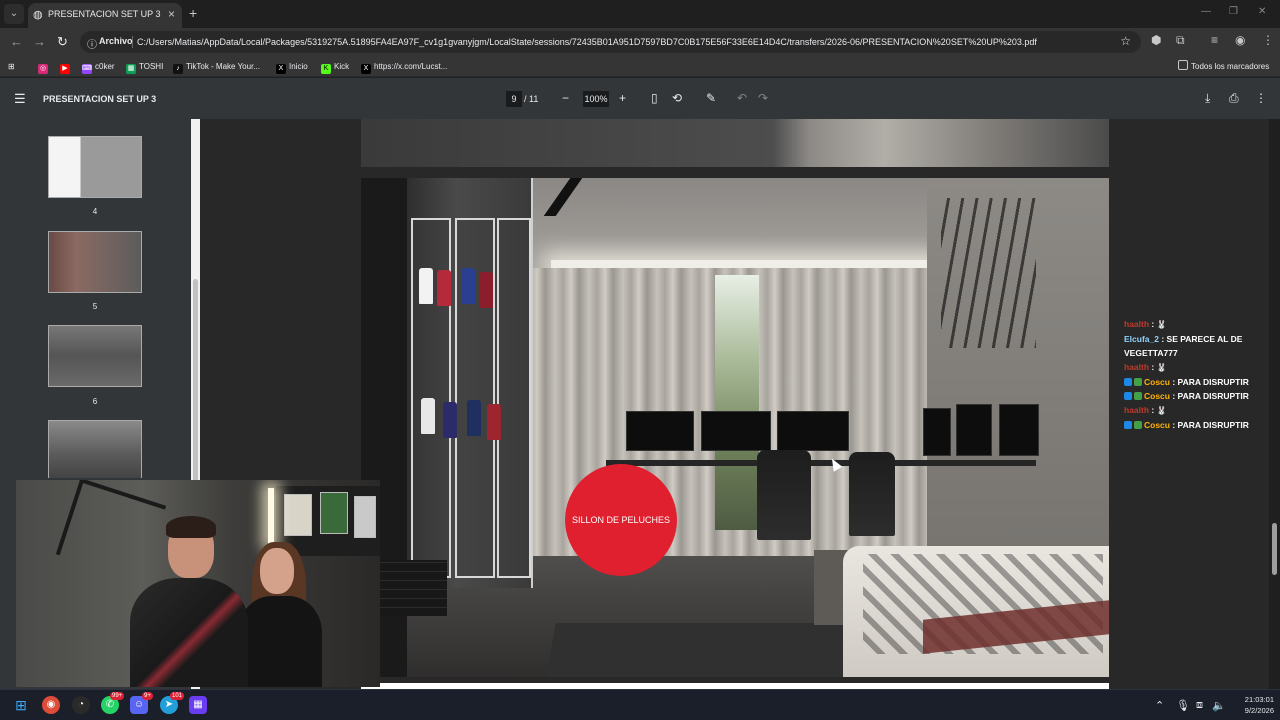  I want to click on zoom-input: 100%, so click(596, 99).